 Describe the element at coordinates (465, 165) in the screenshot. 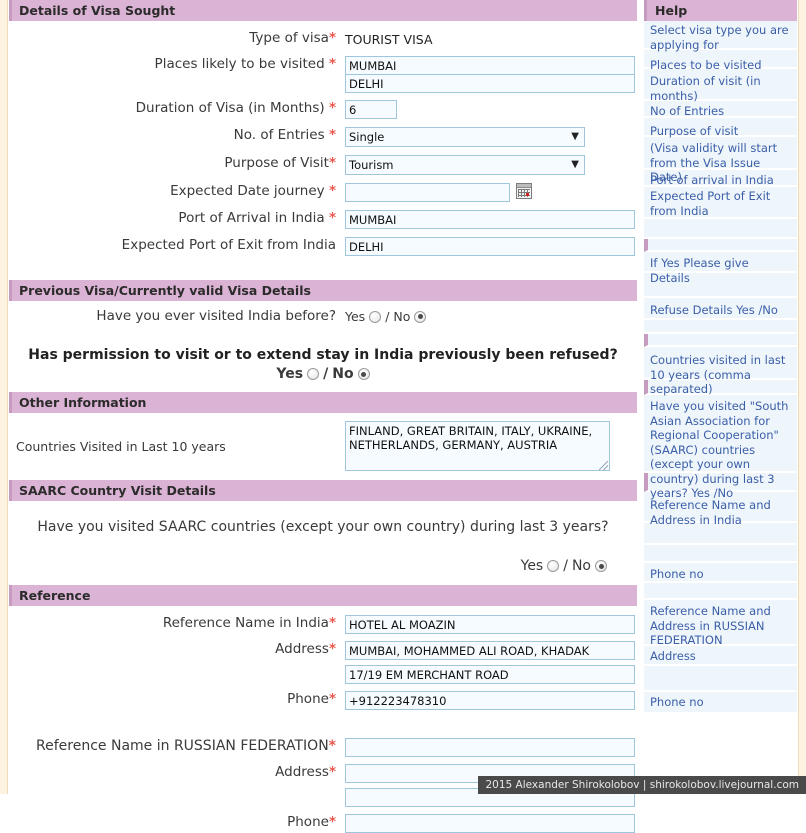

I see `purpose-of-visit-select: Tourism ▼` at that location.